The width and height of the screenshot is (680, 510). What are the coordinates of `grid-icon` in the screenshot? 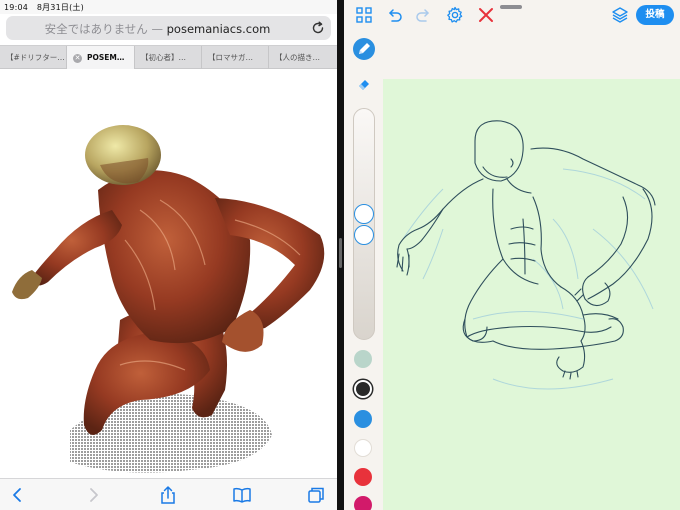 It's located at (364, 15).